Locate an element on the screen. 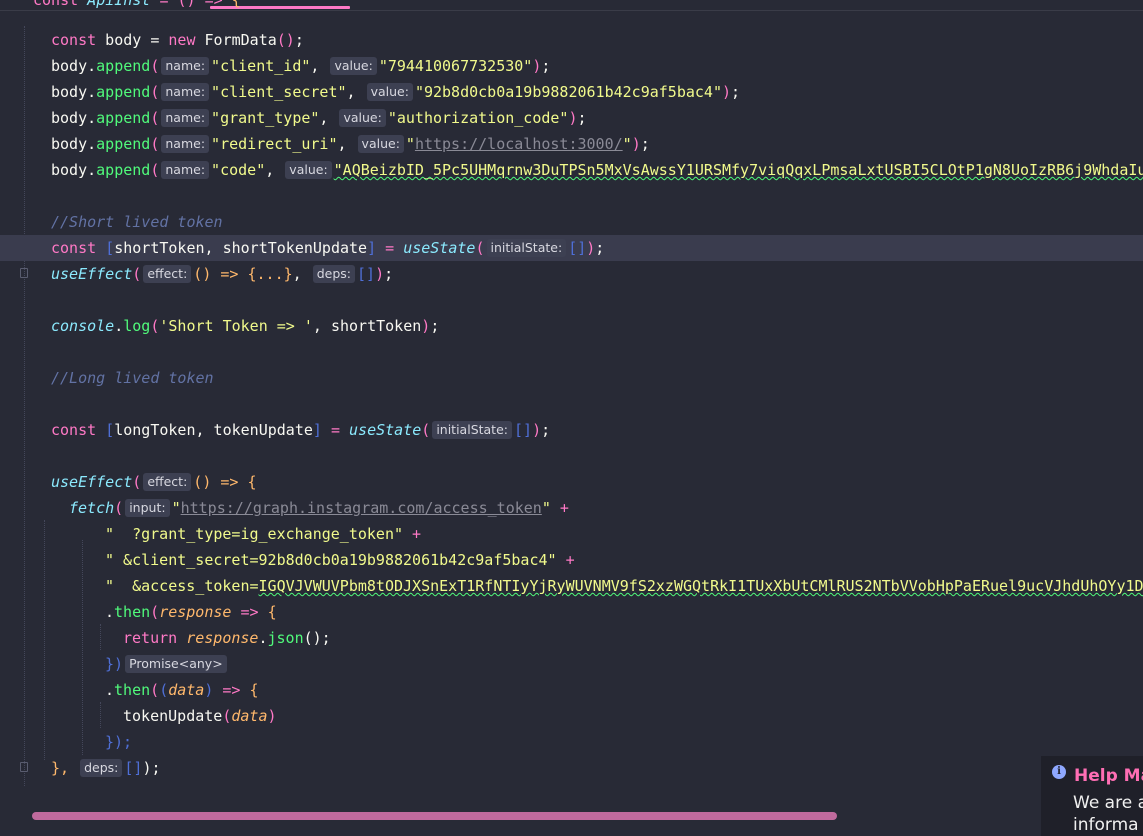 Image resolution: width=1143 pixels, height=836 pixels. help-body: We are a informa is located at coordinates (1108, 814).